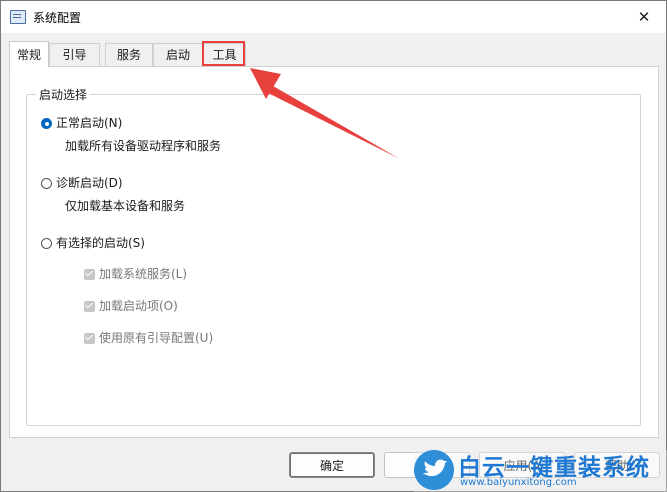 The image size is (667, 492). Describe the element at coordinates (434, 470) in the screenshot. I see `bird-icon` at that location.